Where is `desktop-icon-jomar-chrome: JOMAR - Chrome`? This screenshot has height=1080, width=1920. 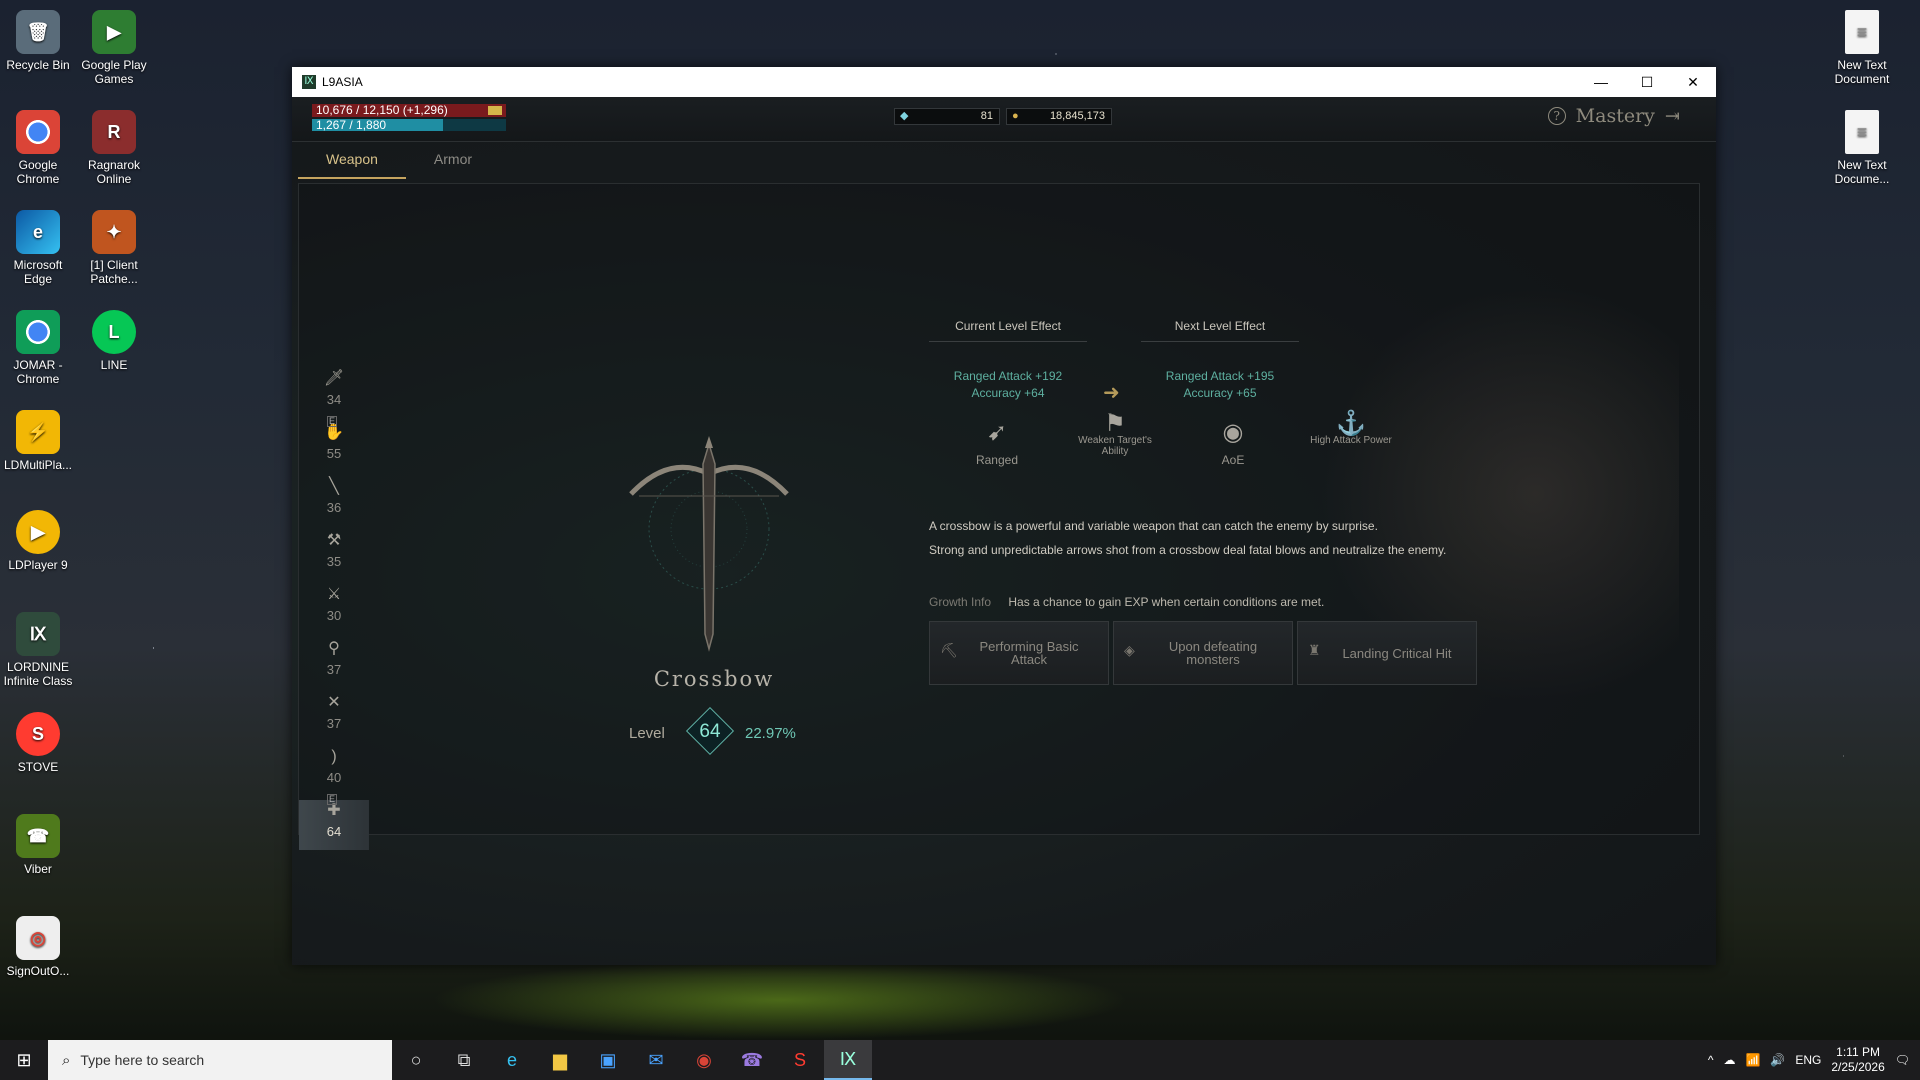 desktop-icon-jomar-chrome: JOMAR - Chrome is located at coordinates (38, 348).